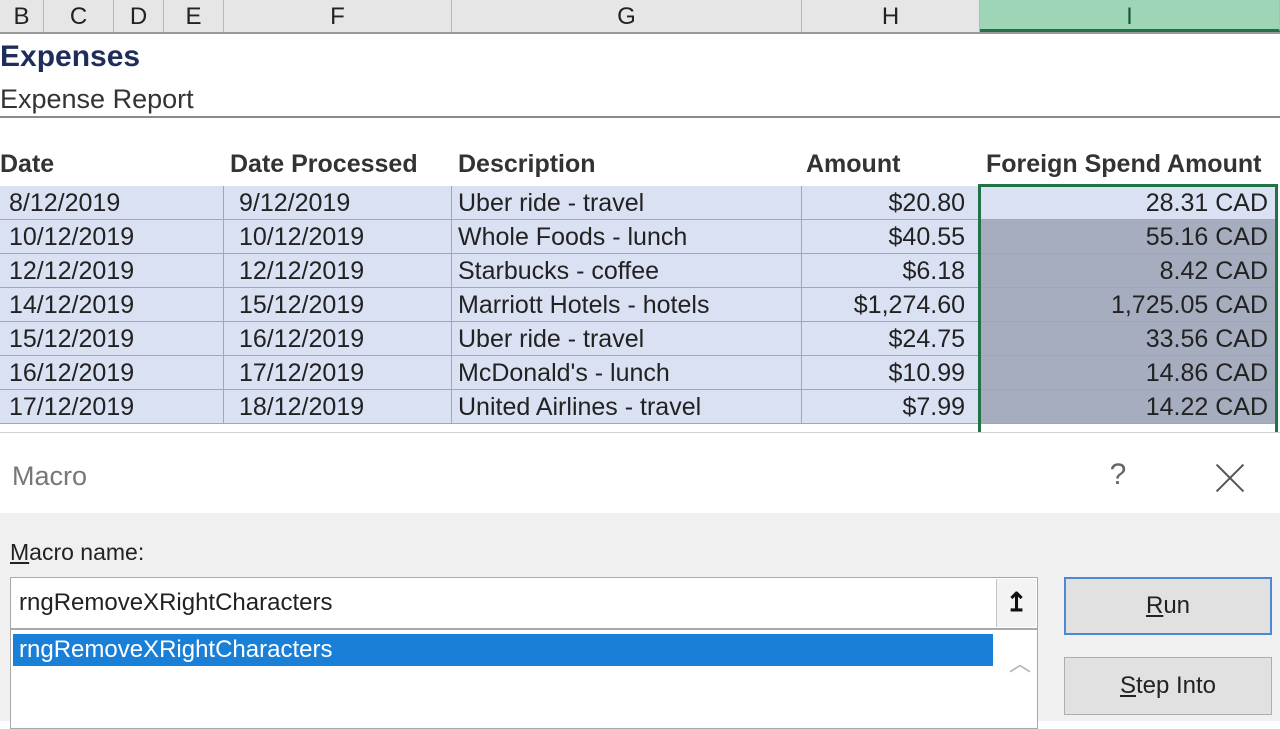 Image resolution: width=1280 pixels, height=729 pixels. I want to click on step-into-button: Step Into, so click(1168, 686).